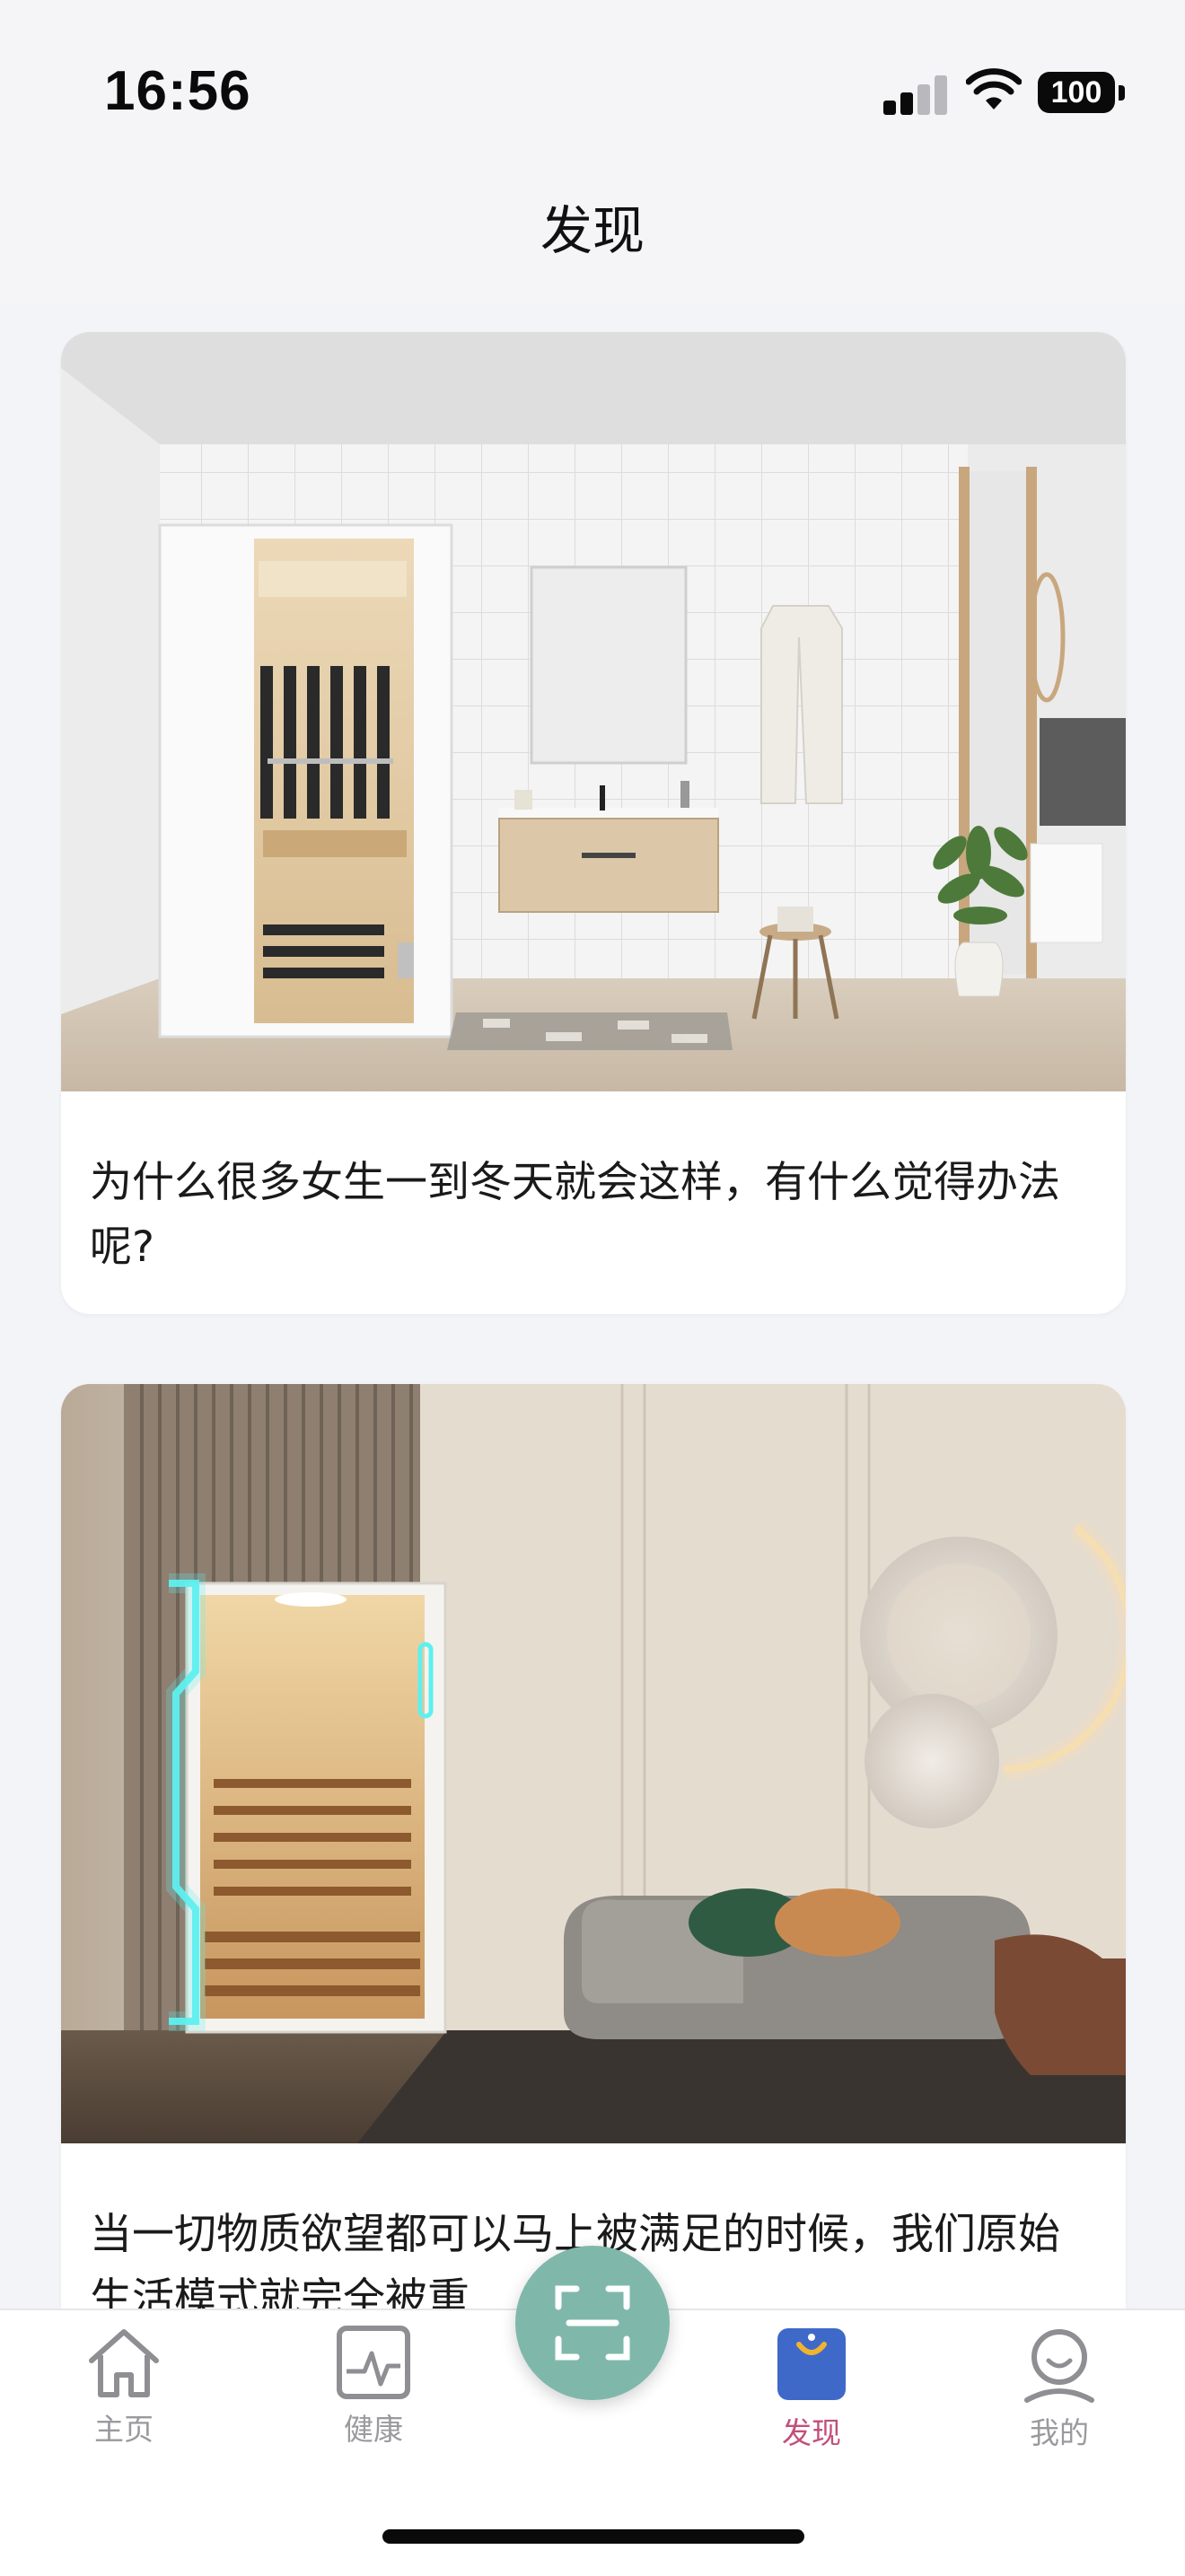 This screenshot has width=1185, height=2576. Describe the element at coordinates (373, 2429) in the screenshot. I see `tab-health-label: 健康` at that location.